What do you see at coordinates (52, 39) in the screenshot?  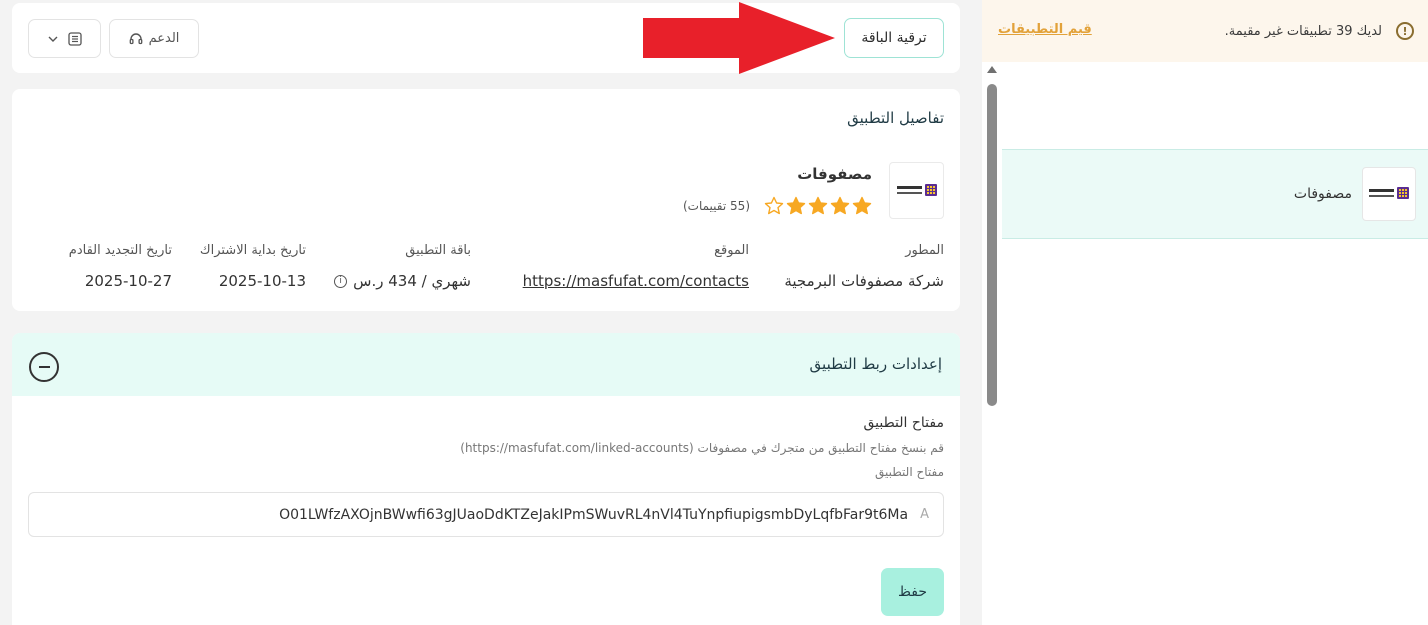 I see `chevron-down-icon` at bounding box center [52, 39].